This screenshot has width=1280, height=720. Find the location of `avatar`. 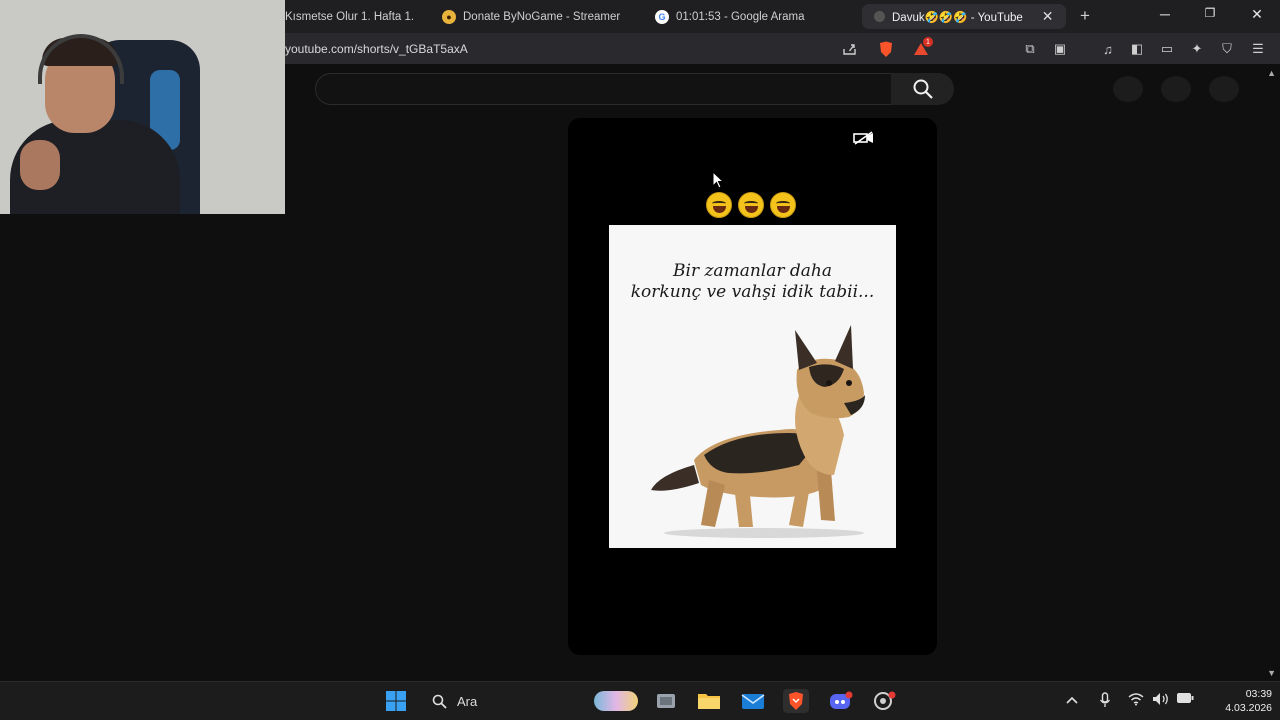

avatar is located at coordinates (1224, 89).